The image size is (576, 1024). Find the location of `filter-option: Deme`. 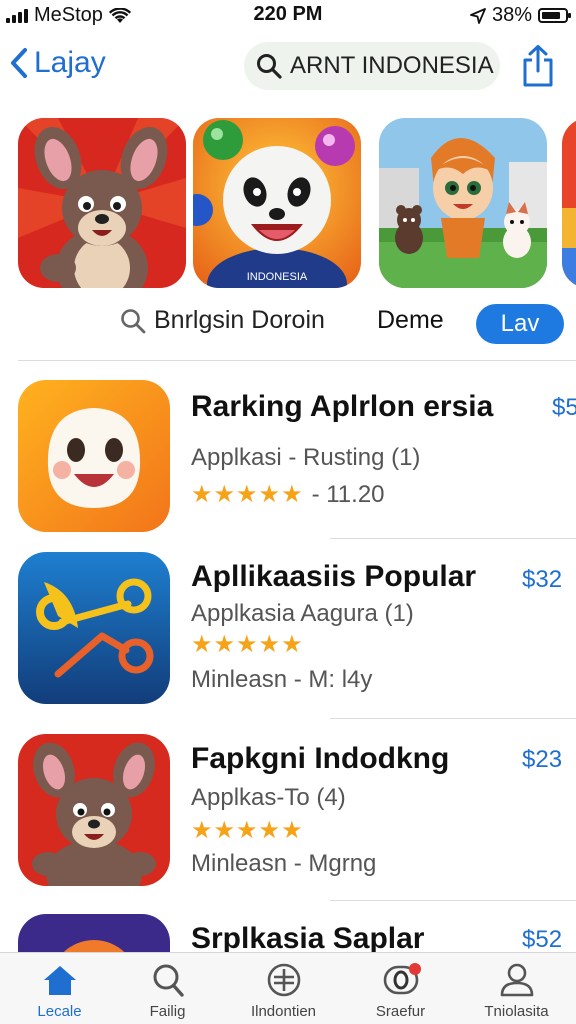

filter-option: Deme is located at coordinates (410, 320).